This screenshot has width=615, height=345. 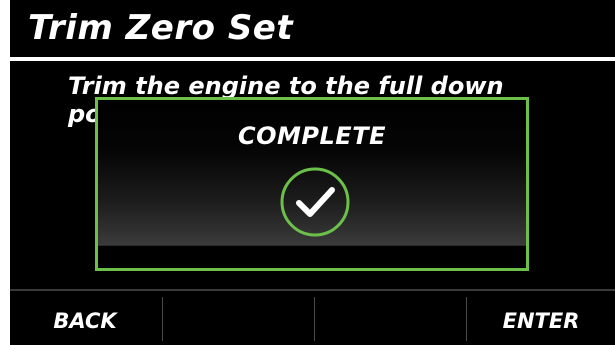 I want to click on page-title: Trim Zero Set, so click(x=161, y=28).